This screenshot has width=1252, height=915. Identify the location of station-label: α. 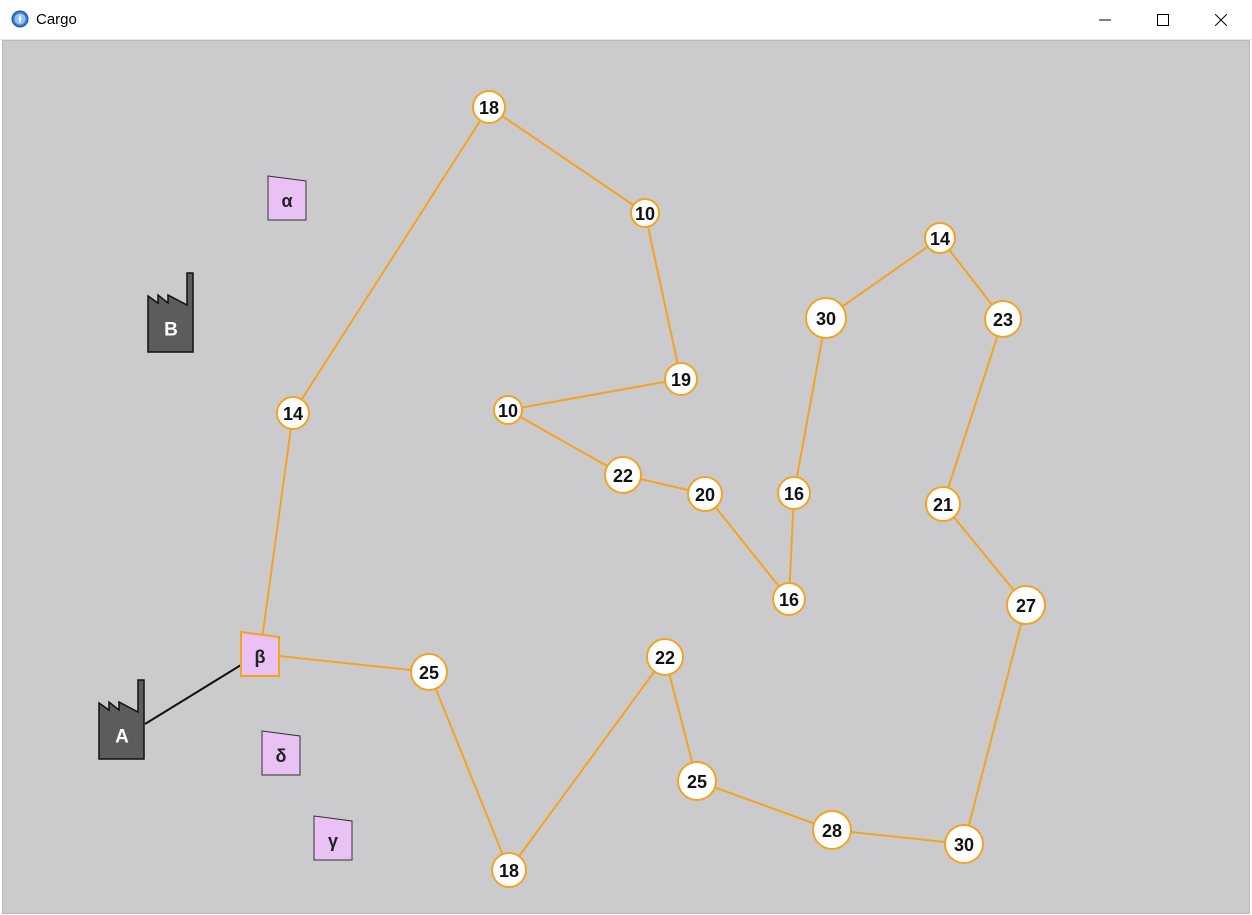
(286, 201).